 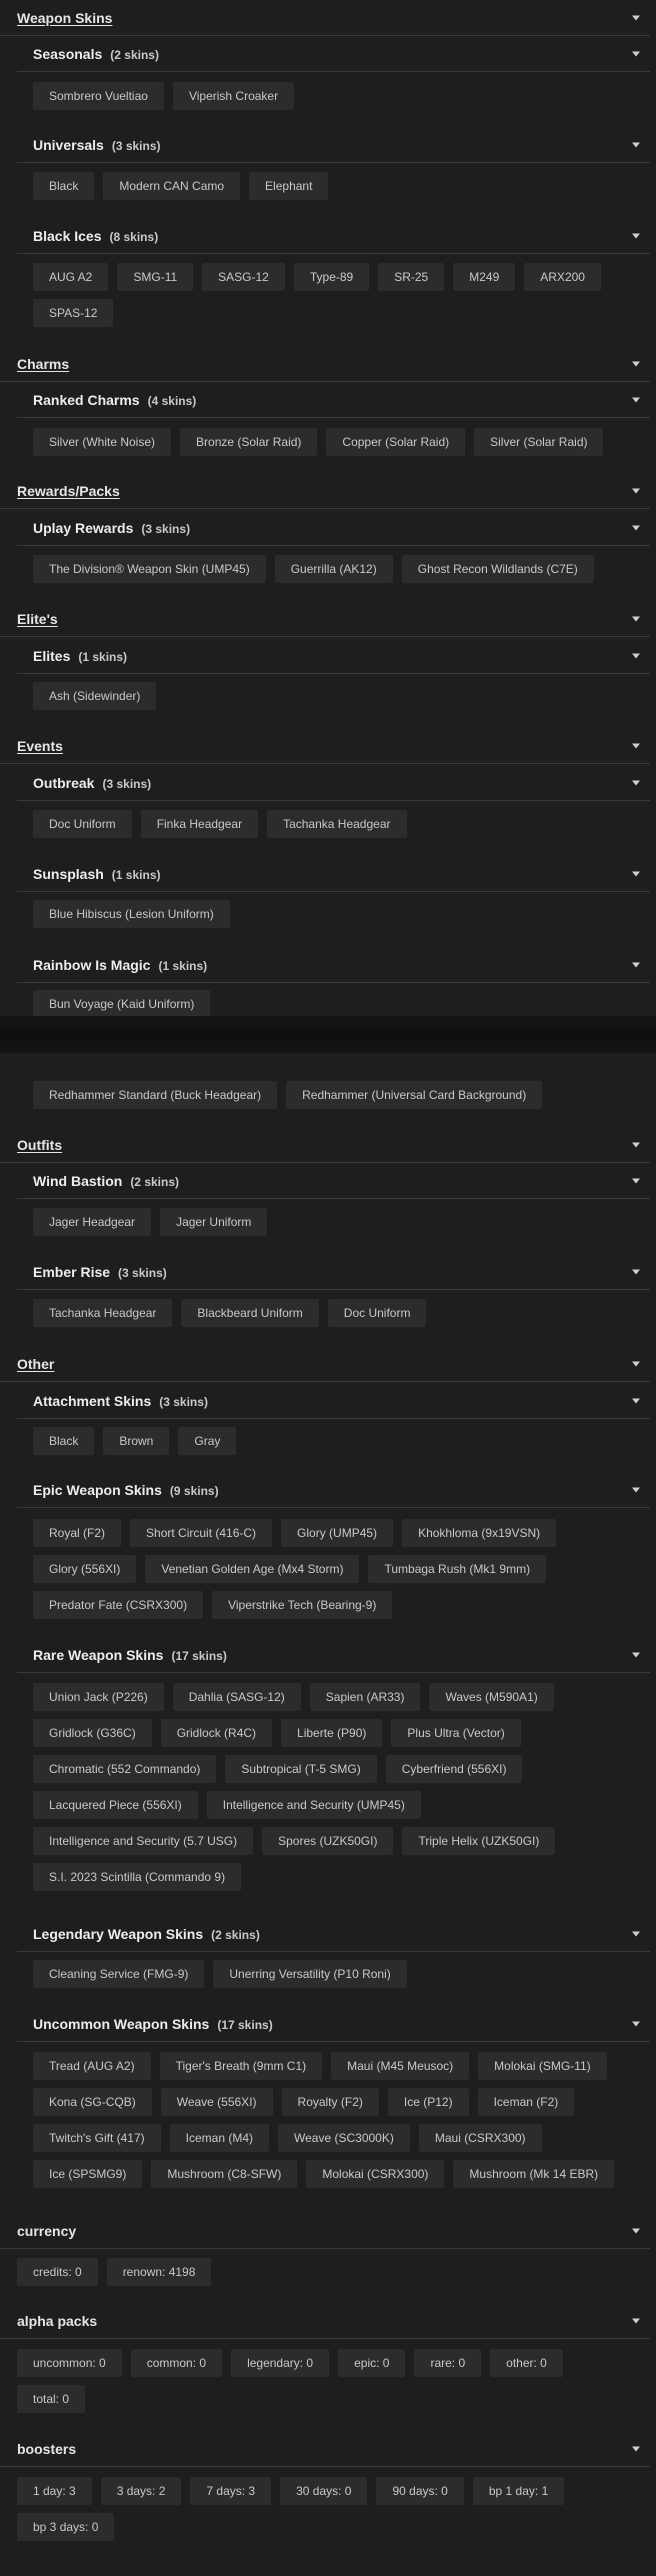 I want to click on skin-chip: common: 0, so click(x=176, y=2363).